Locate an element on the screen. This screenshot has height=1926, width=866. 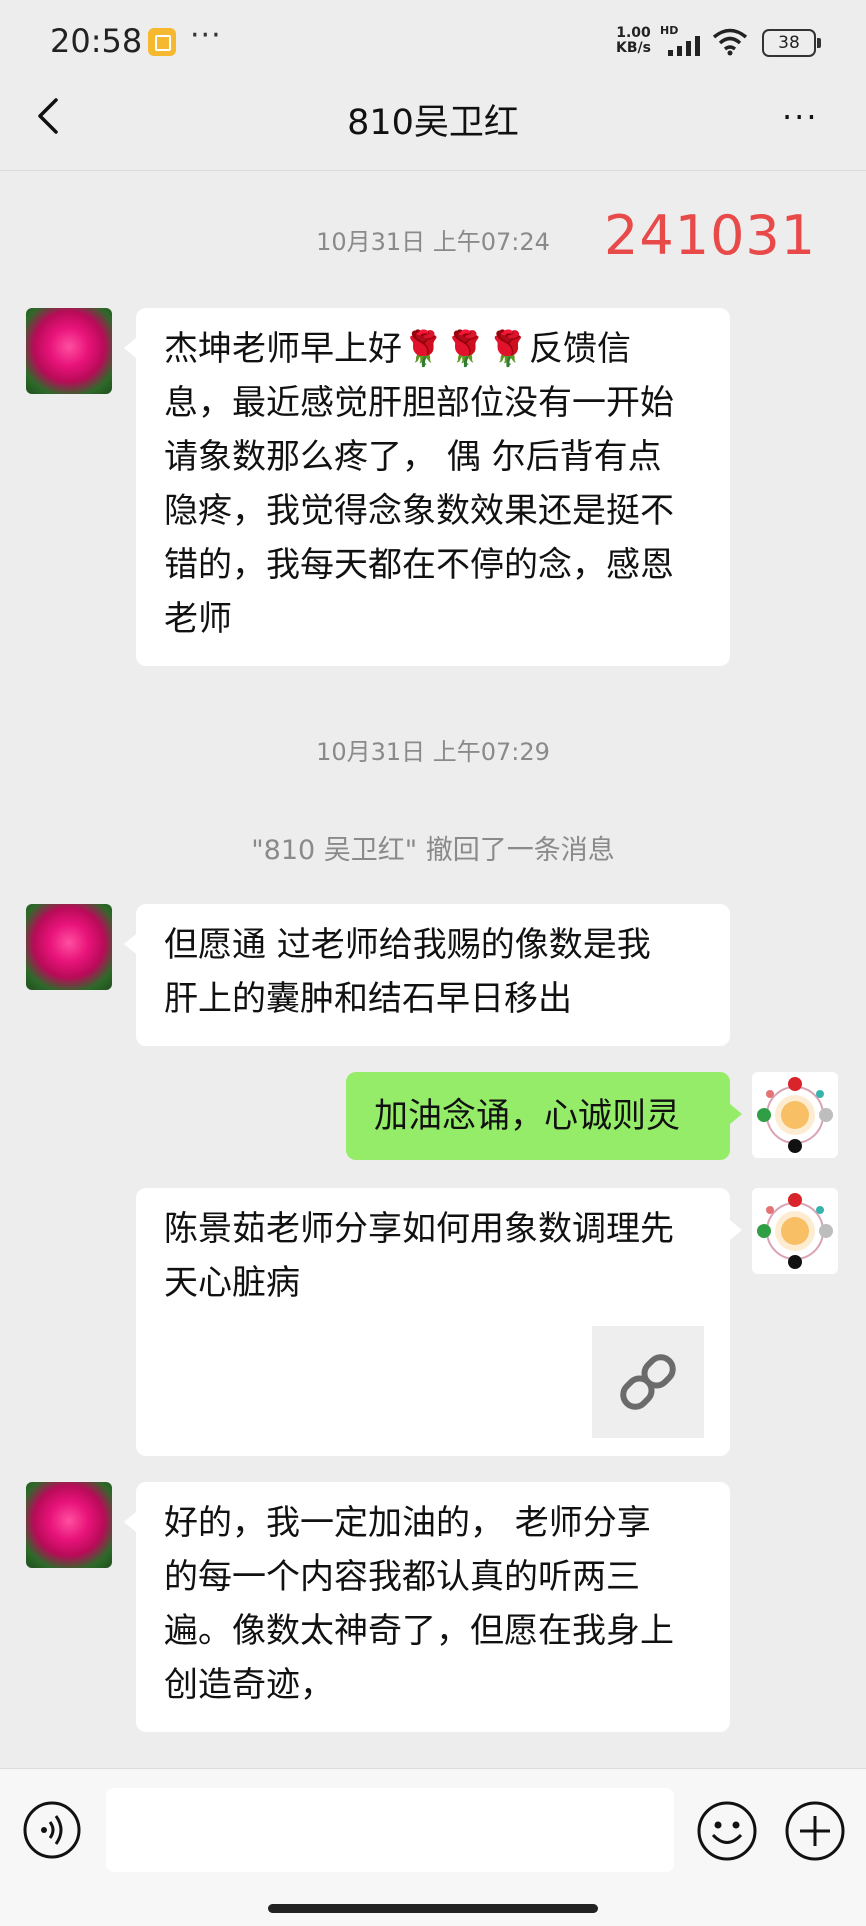
link-card-title-line: 天心脏病 is located at coordinates (232, 1283).